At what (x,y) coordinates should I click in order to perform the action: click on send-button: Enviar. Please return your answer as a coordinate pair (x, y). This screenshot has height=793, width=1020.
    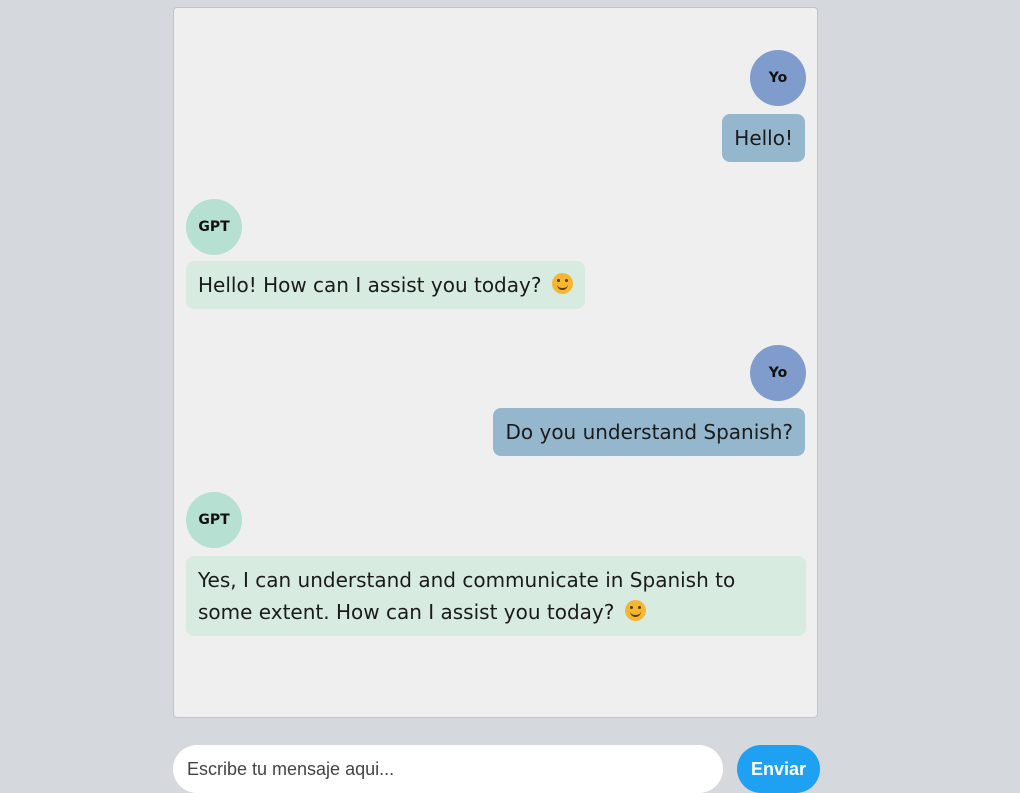
    Looking at the image, I should click on (778, 769).